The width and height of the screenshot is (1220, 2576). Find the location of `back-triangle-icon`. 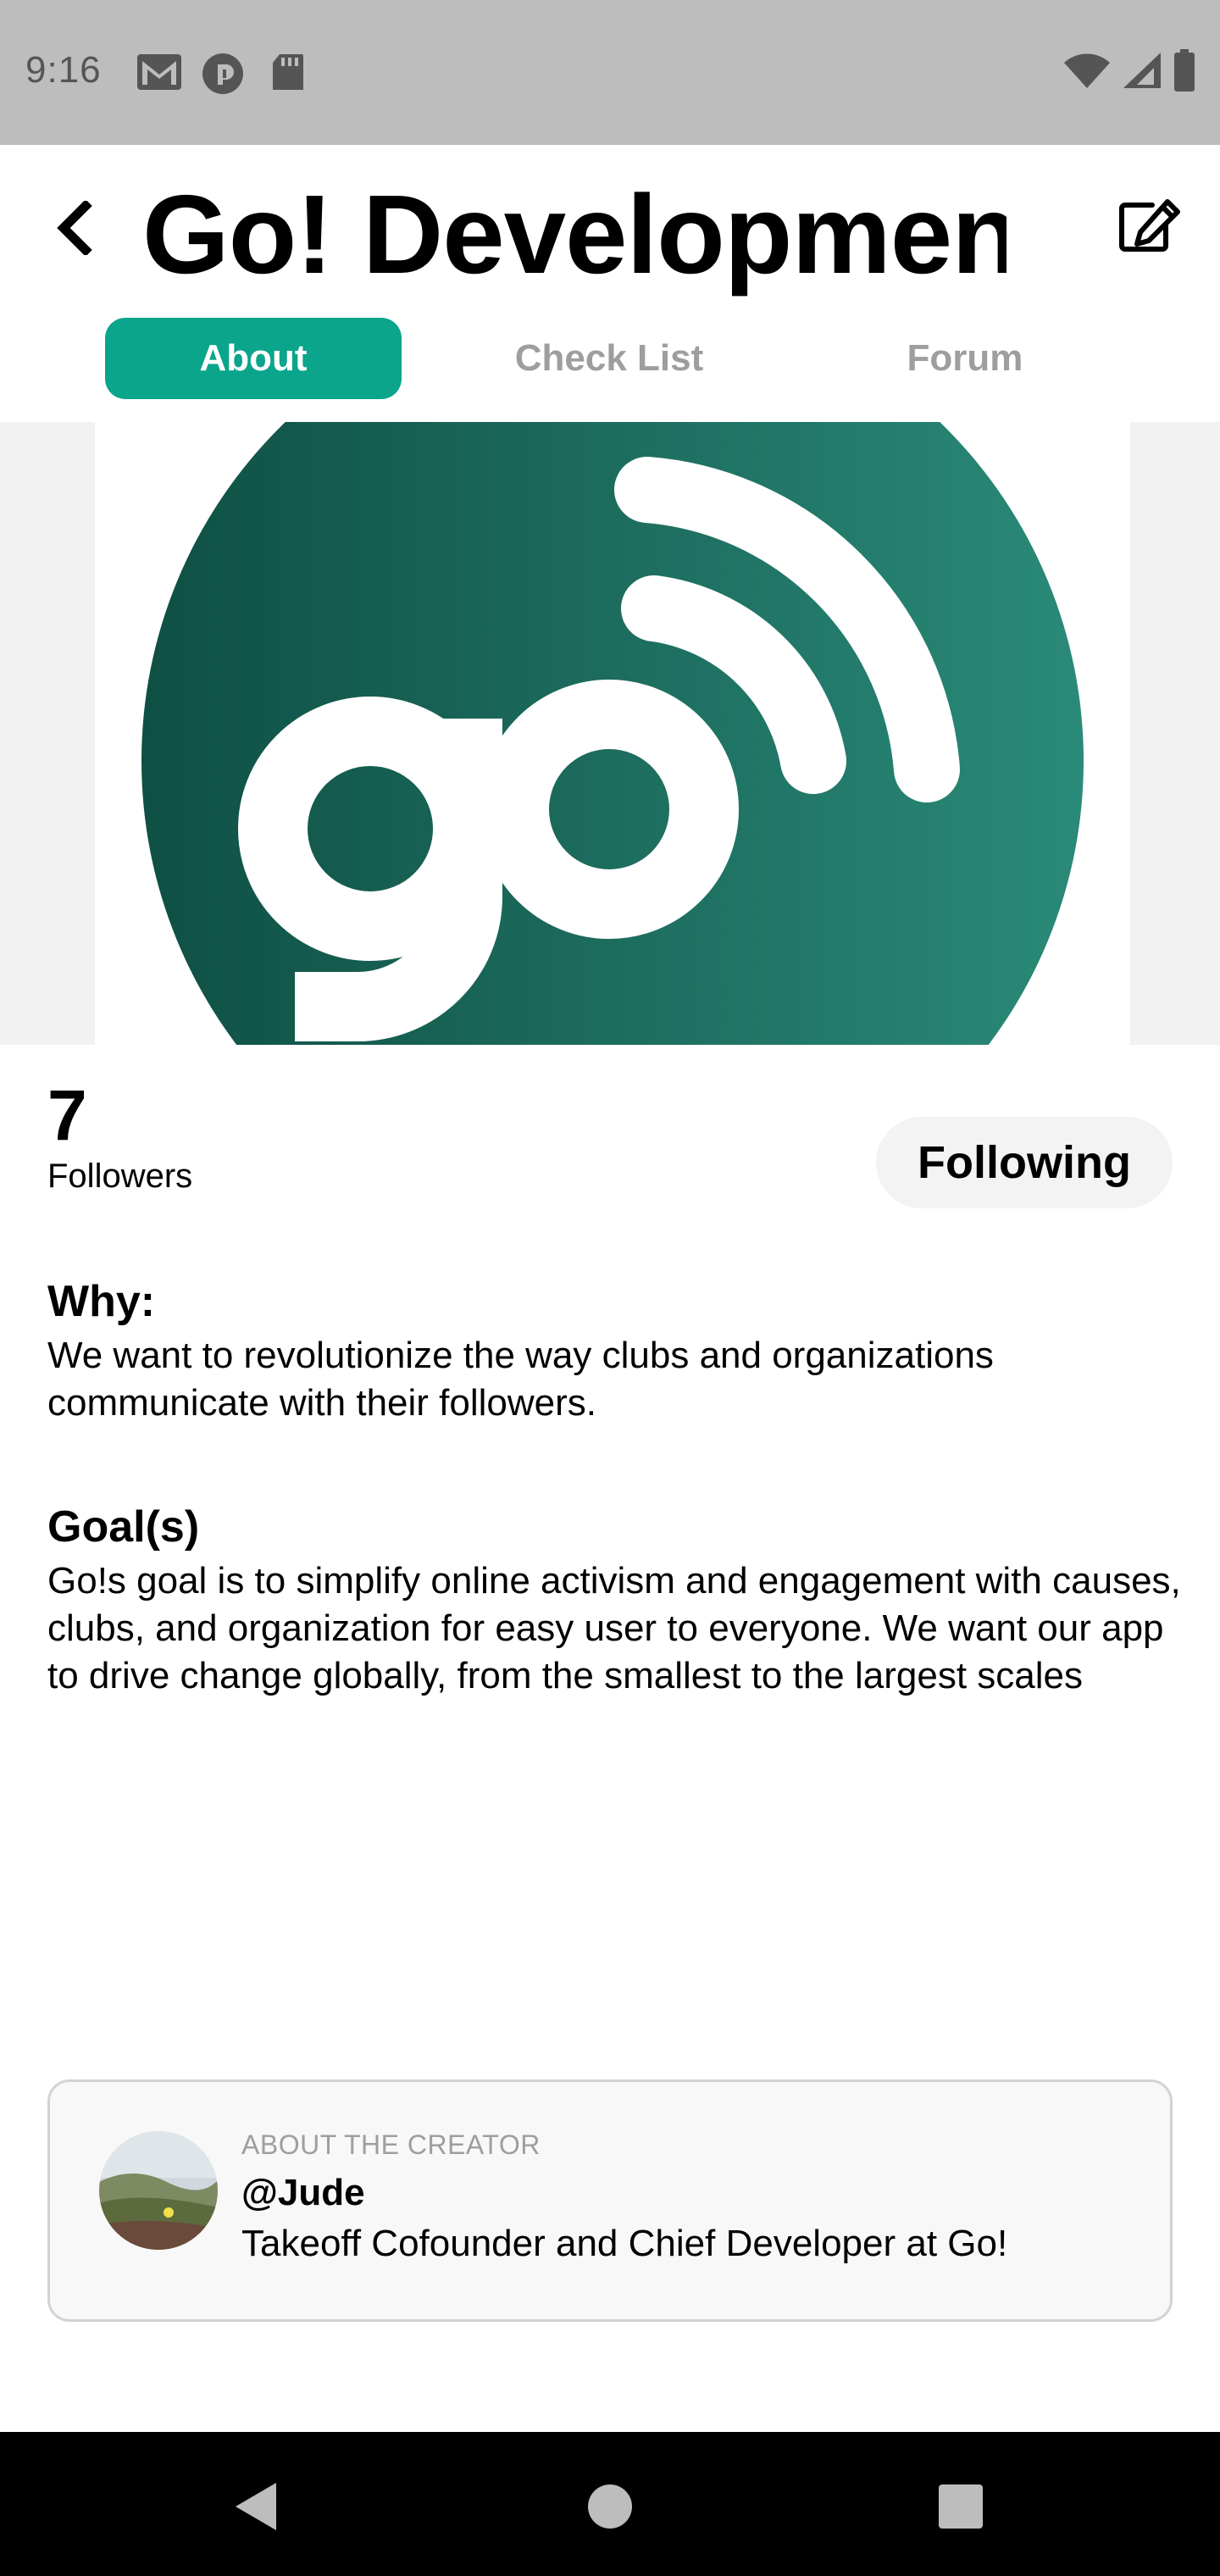

back-triangle-icon is located at coordinates (256, 2508).